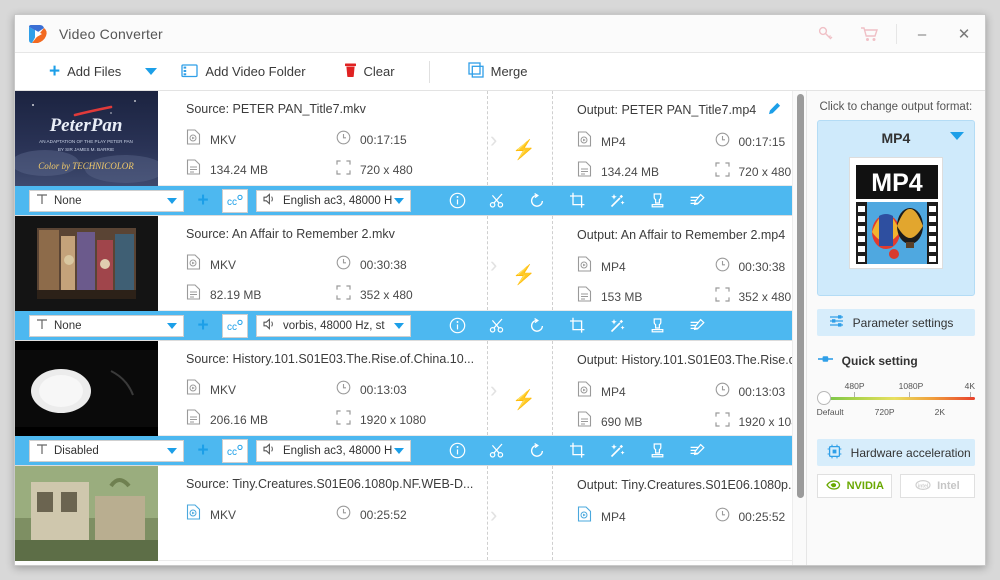  What do you see at coordinates (800, 296) in the screenshot?
I see `scrollbar-thumb` at bounding box center [800, 296].